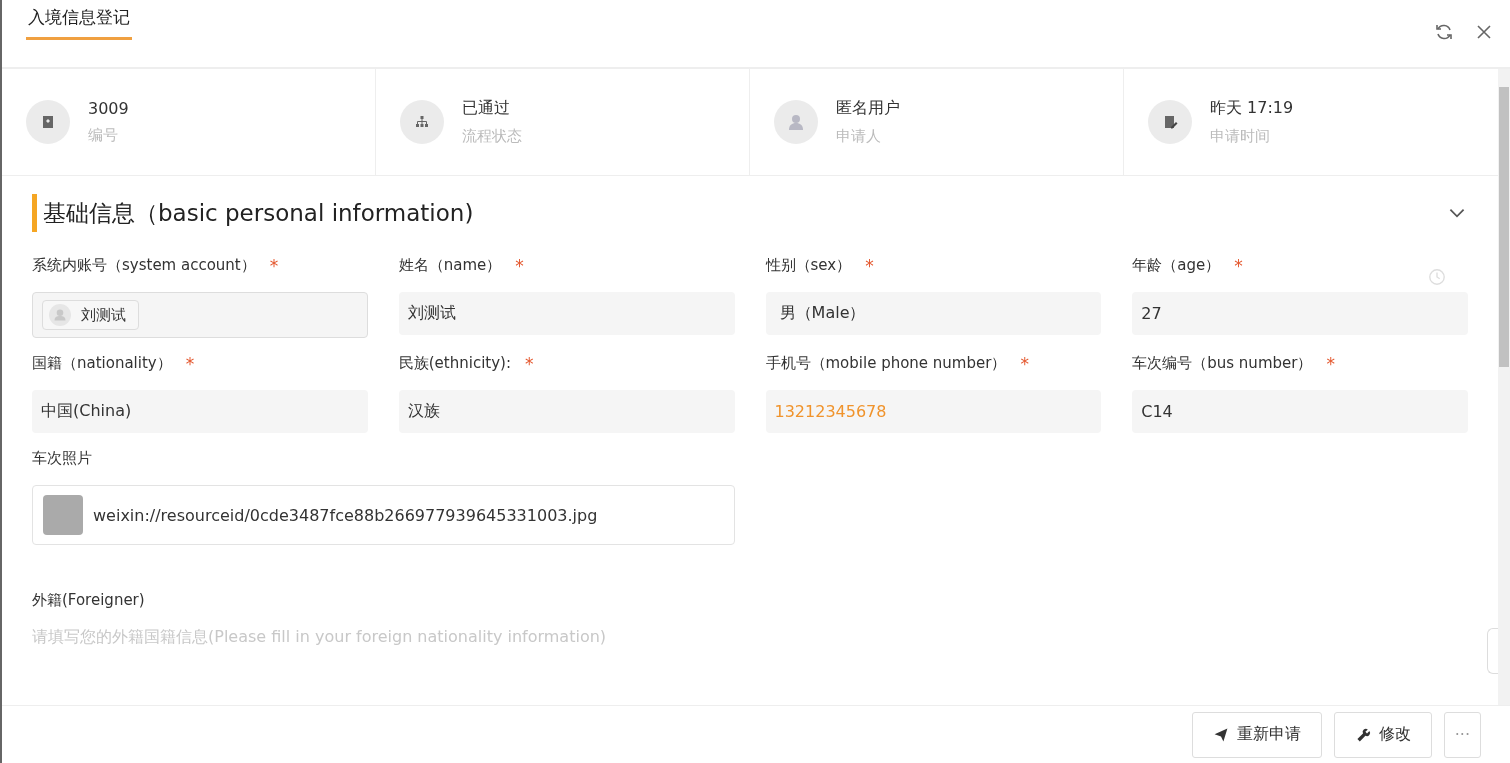 This screenshot has width=1510, height=763. What do you see at coordinates (102, 364) in the screenshot?
I see `field-label: 国籍（nationality）` at bounding box center [102, 364].